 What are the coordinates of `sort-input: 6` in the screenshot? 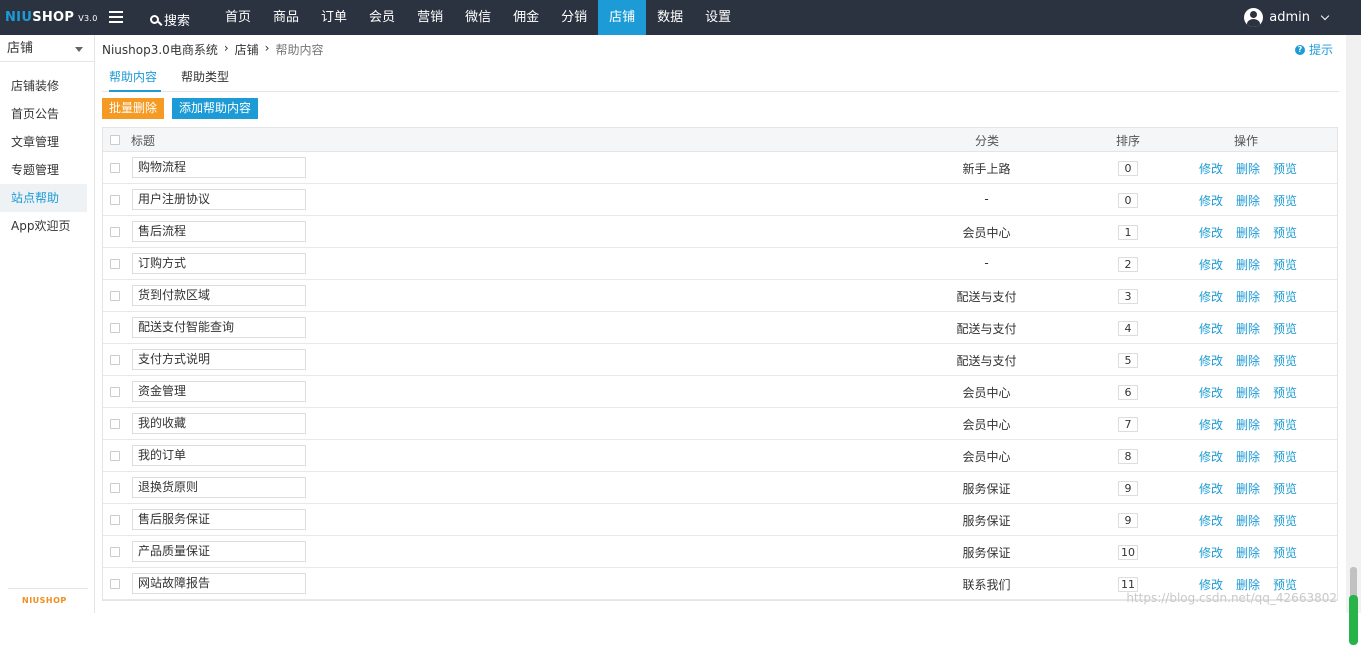 It's located at (1128, 392).